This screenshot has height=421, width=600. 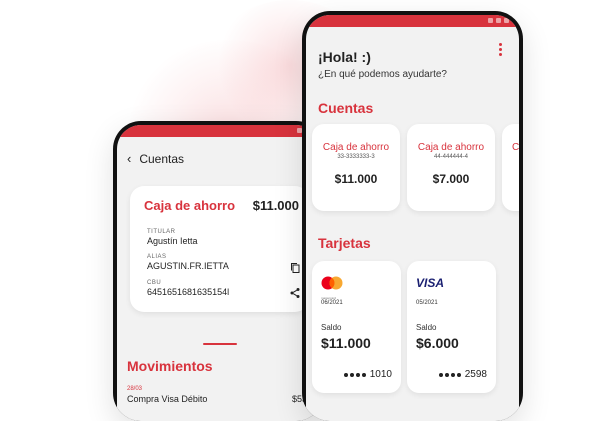 What do you see at coordinates (501, 50) in the screenshot?
I see `more-vert-icon` at bounding box center [501, 50].